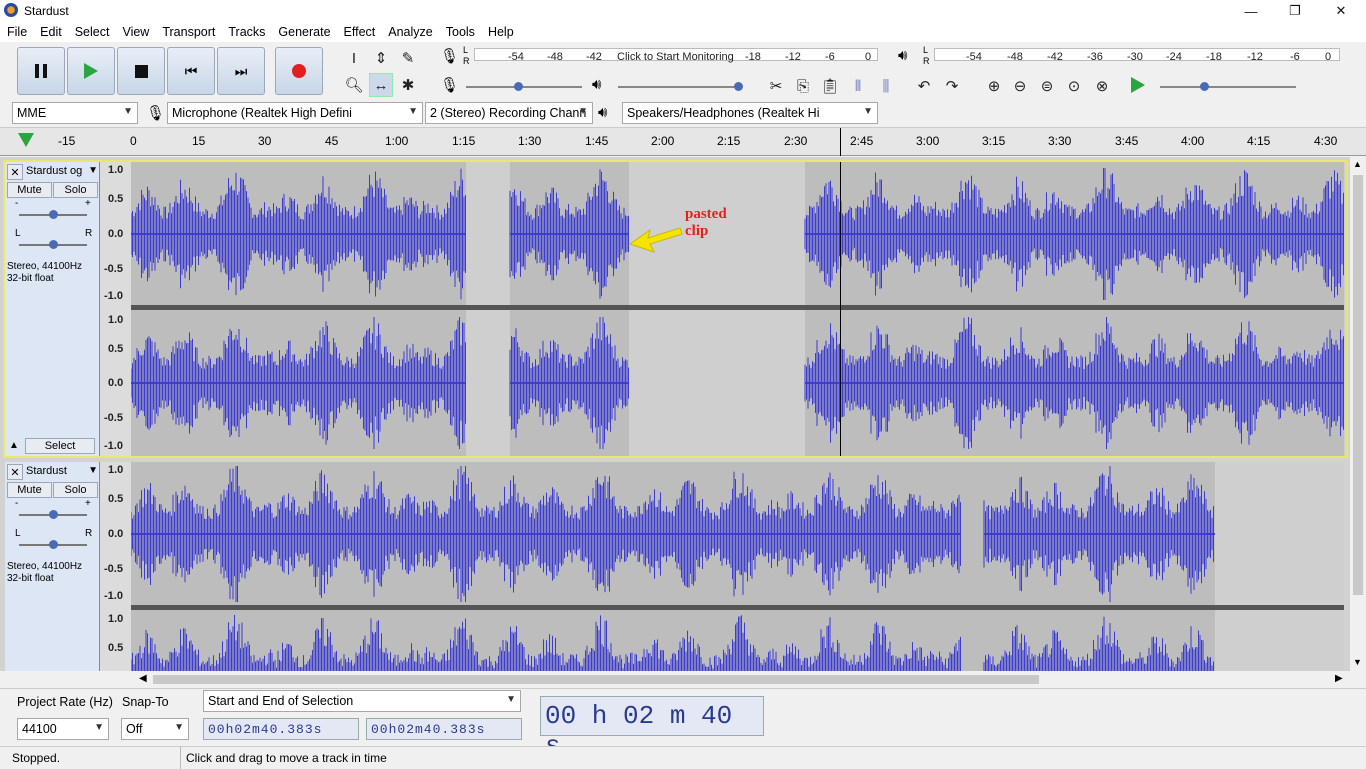  What do you see at coordinates (952, 86) in the screenshot?
I see `redo-icon: ↷` at bounding box center [952, 86].